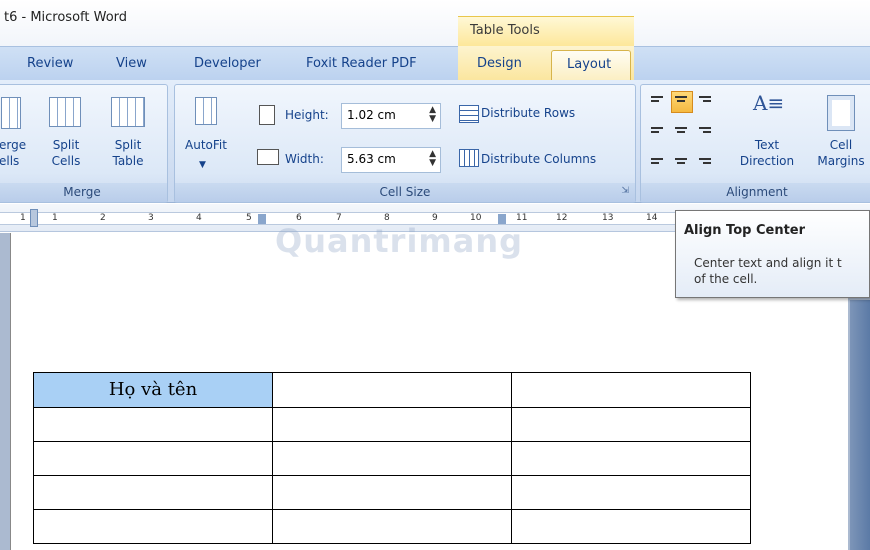  Describe the element at coordinates (268, 157) in the screenshot. I see `column-width-icon` at that location.